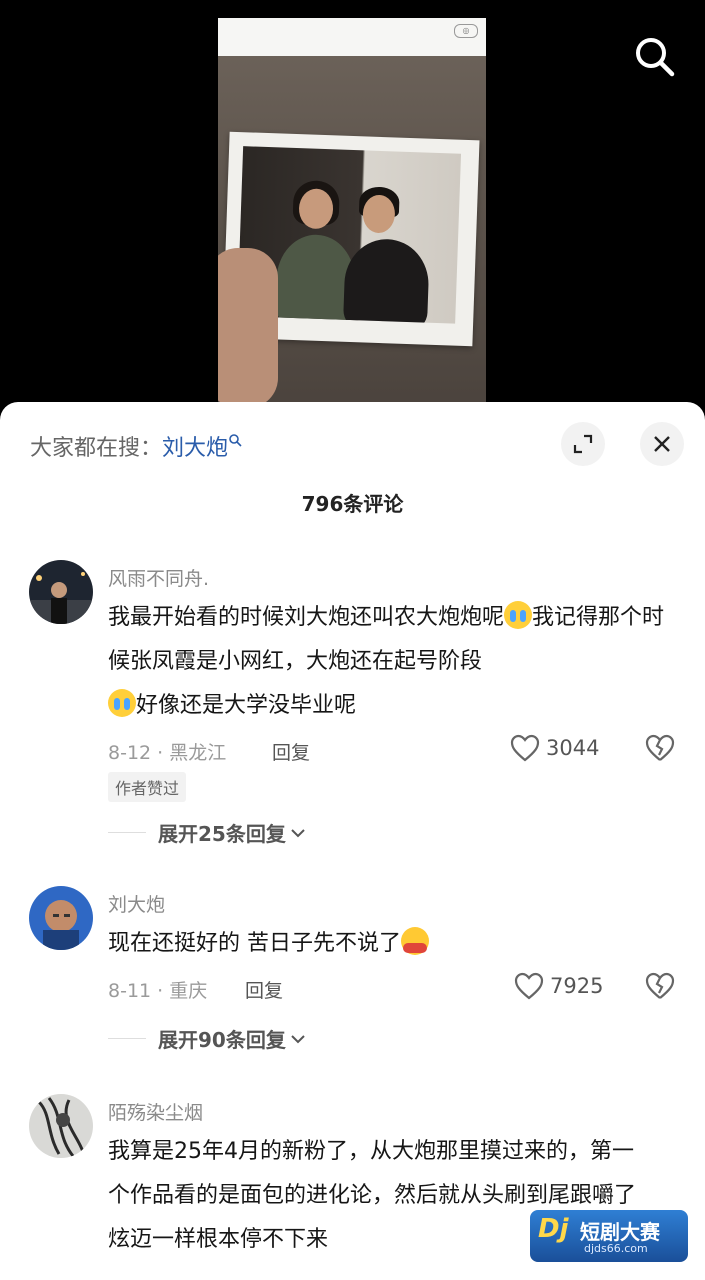 The image size is (705, 1280). What do you see at coordinates (553, 1229) in the screenshot?
I see `watermark-mark: Dj` at bounding box center [553, 1229].